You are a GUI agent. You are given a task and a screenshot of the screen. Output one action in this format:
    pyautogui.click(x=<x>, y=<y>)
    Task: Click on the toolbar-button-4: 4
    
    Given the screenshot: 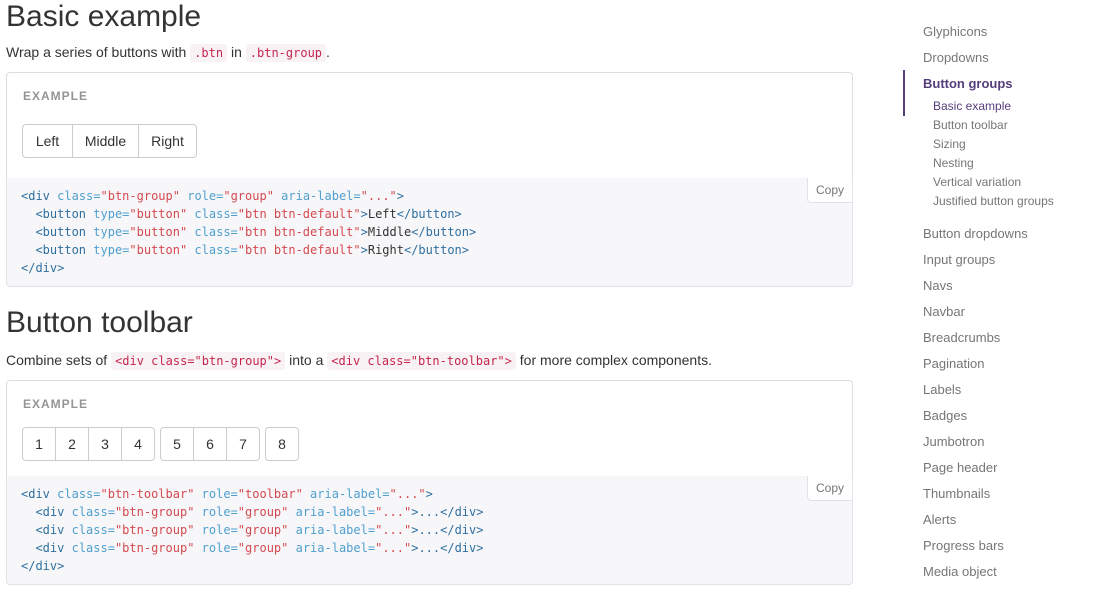 What is the action you would take?
    pyautogui.click(x=138, y=444)
    